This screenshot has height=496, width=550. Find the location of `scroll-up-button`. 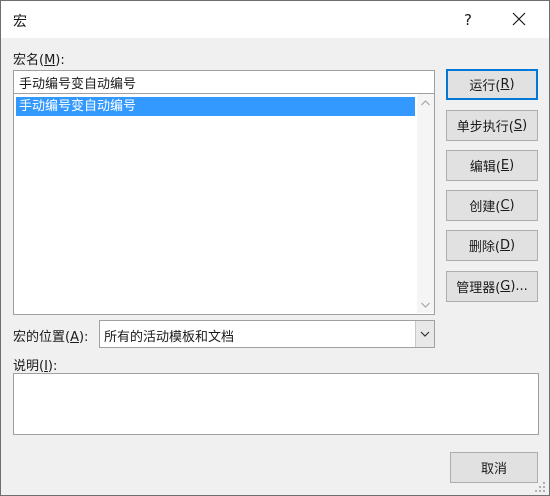

scroll-up-button is located at coordinates (425, 102).